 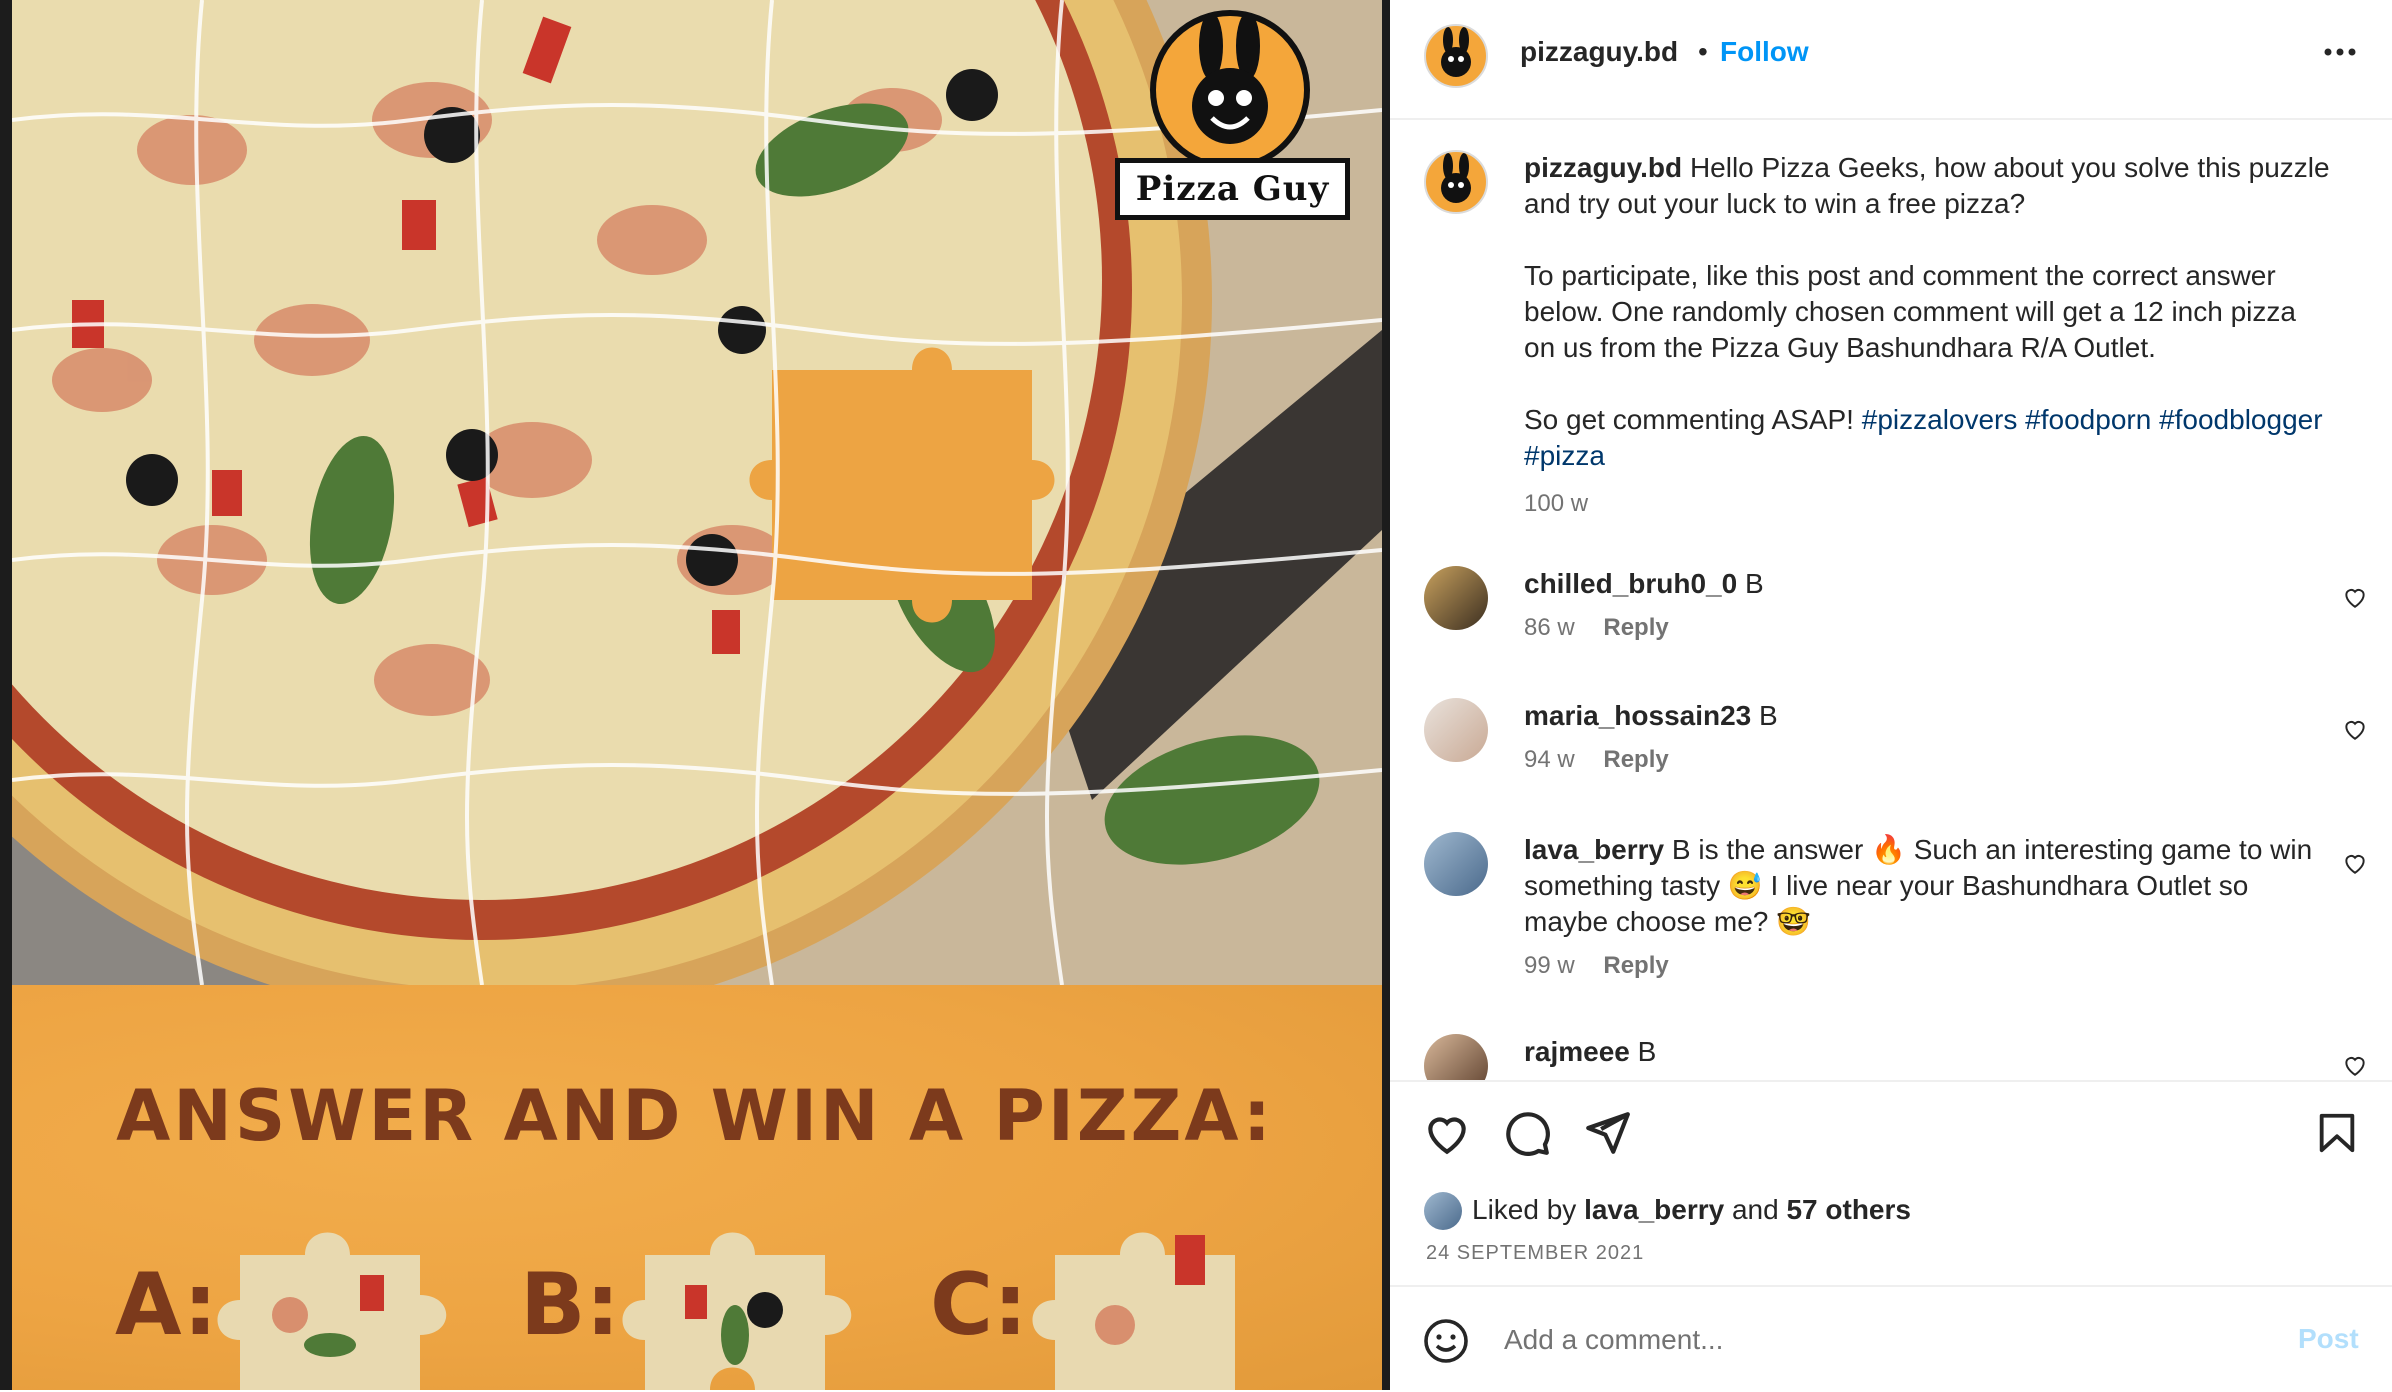 What do you see at coordinates (1549, 965) in the screenshot?
I see `comment-age: 99 w` at bounding box center [1549, 965].